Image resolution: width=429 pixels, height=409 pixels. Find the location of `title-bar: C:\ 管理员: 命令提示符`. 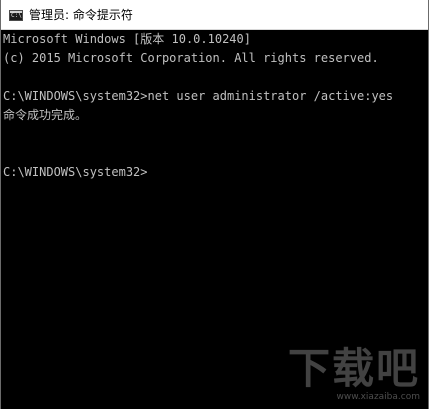

title-bar: C:\ 管理员: 命令提示符 is located at coordinates (214, 15).